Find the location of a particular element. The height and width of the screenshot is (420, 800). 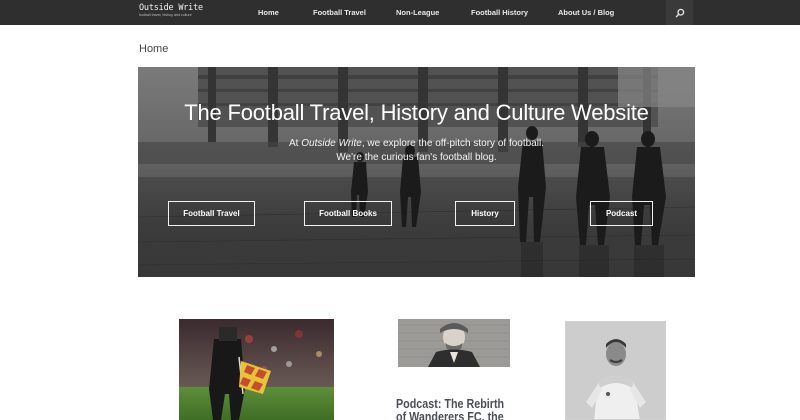

hero-subtitle-prefix: At is located at coordinates (295, 143).